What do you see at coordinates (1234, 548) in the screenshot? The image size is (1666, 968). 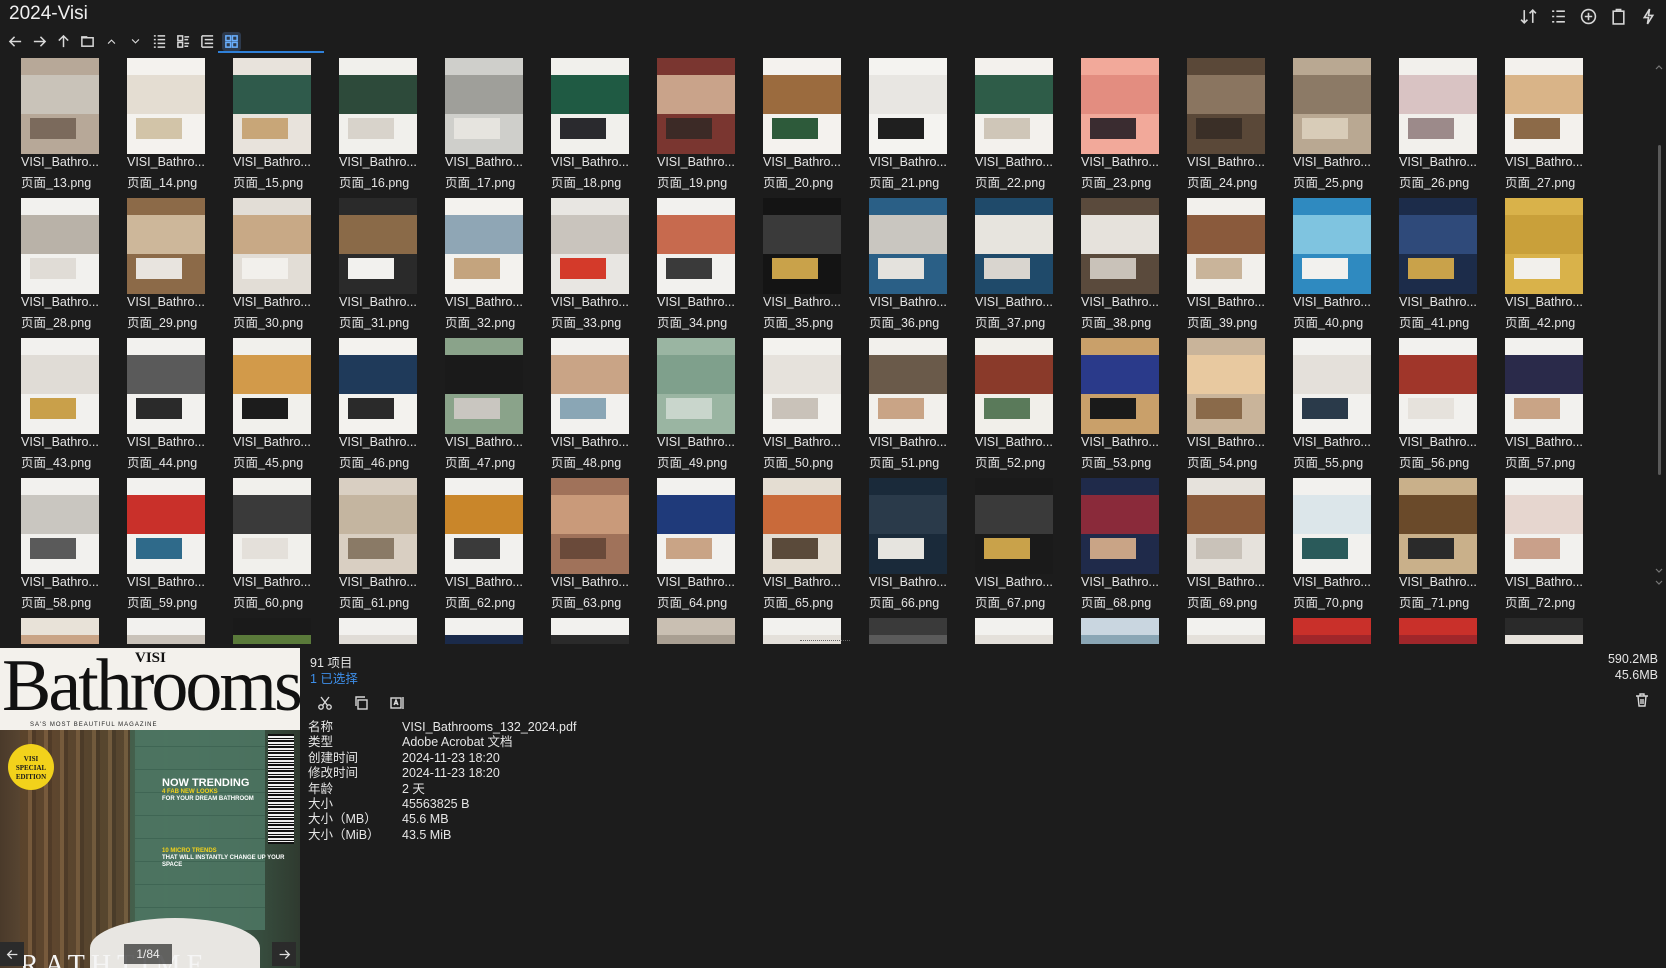 I see `file-thumbnail: VISI_Bathro... 页面_69.png` at bounding box center [1234, 548].